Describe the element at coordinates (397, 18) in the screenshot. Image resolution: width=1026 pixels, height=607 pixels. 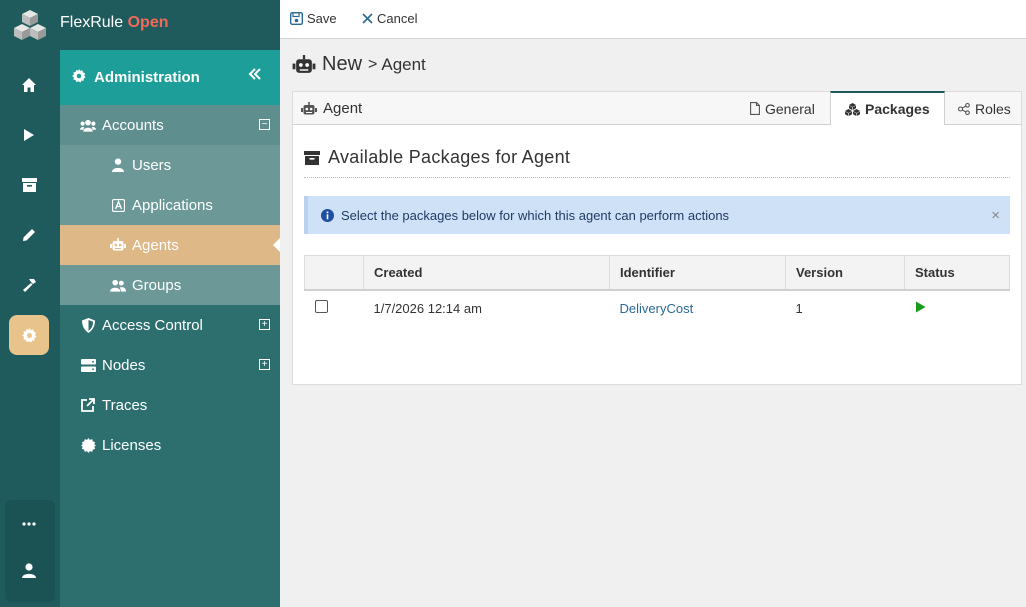
I see `cancel-label: Cancel` at that location.